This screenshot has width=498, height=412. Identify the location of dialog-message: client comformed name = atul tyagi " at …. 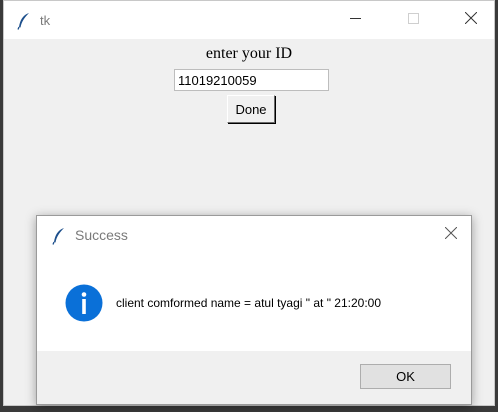
(248, 303).